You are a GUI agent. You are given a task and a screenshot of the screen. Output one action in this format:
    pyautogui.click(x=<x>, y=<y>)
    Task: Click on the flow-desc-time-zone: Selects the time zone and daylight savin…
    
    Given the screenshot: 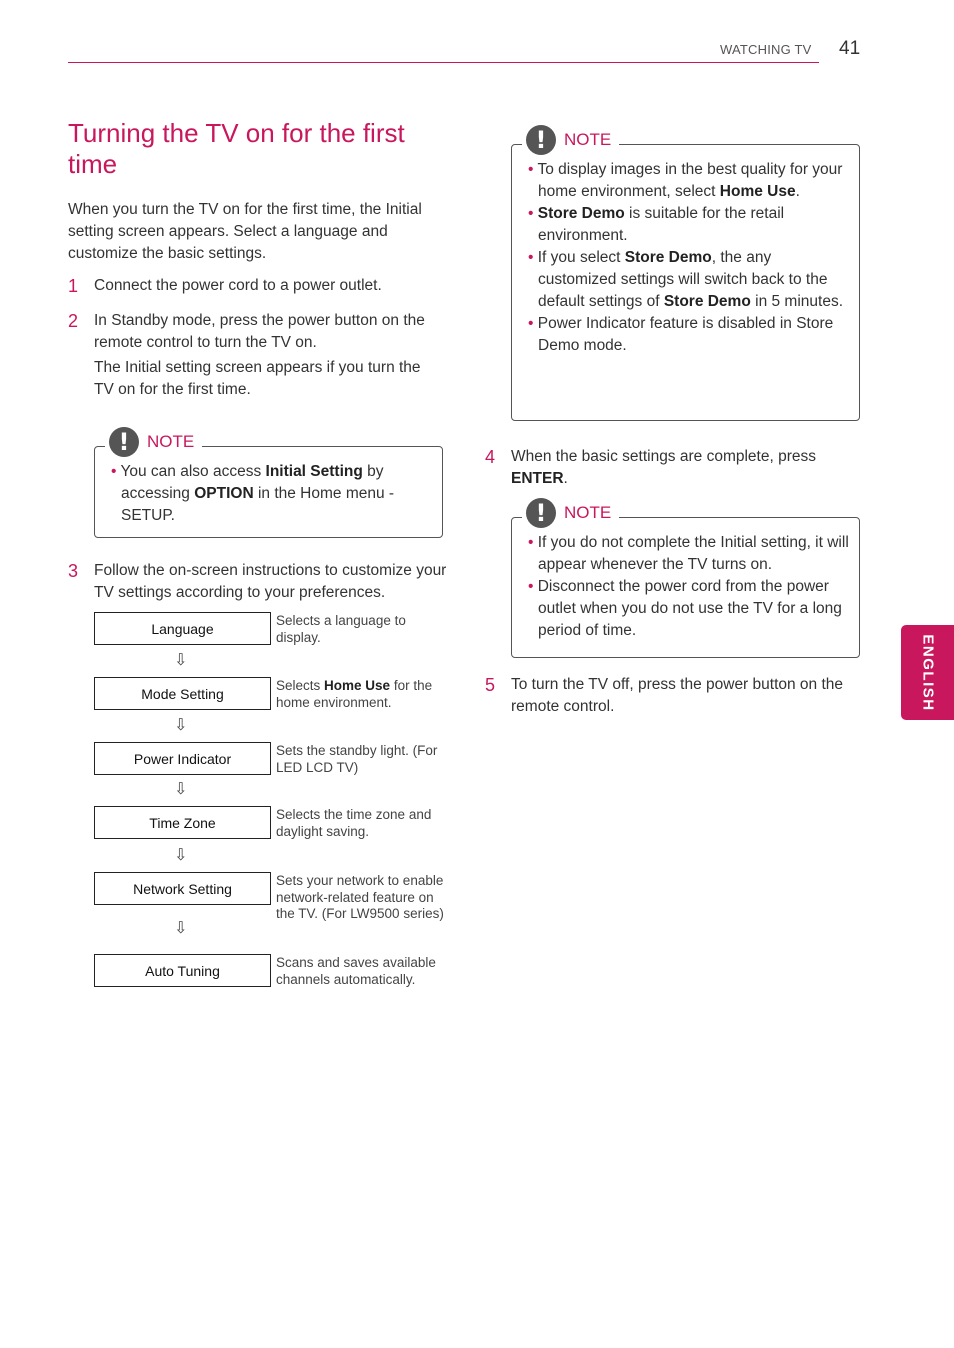 What is the action you would take?
    pyautogui.click(x=363, y=823)
    